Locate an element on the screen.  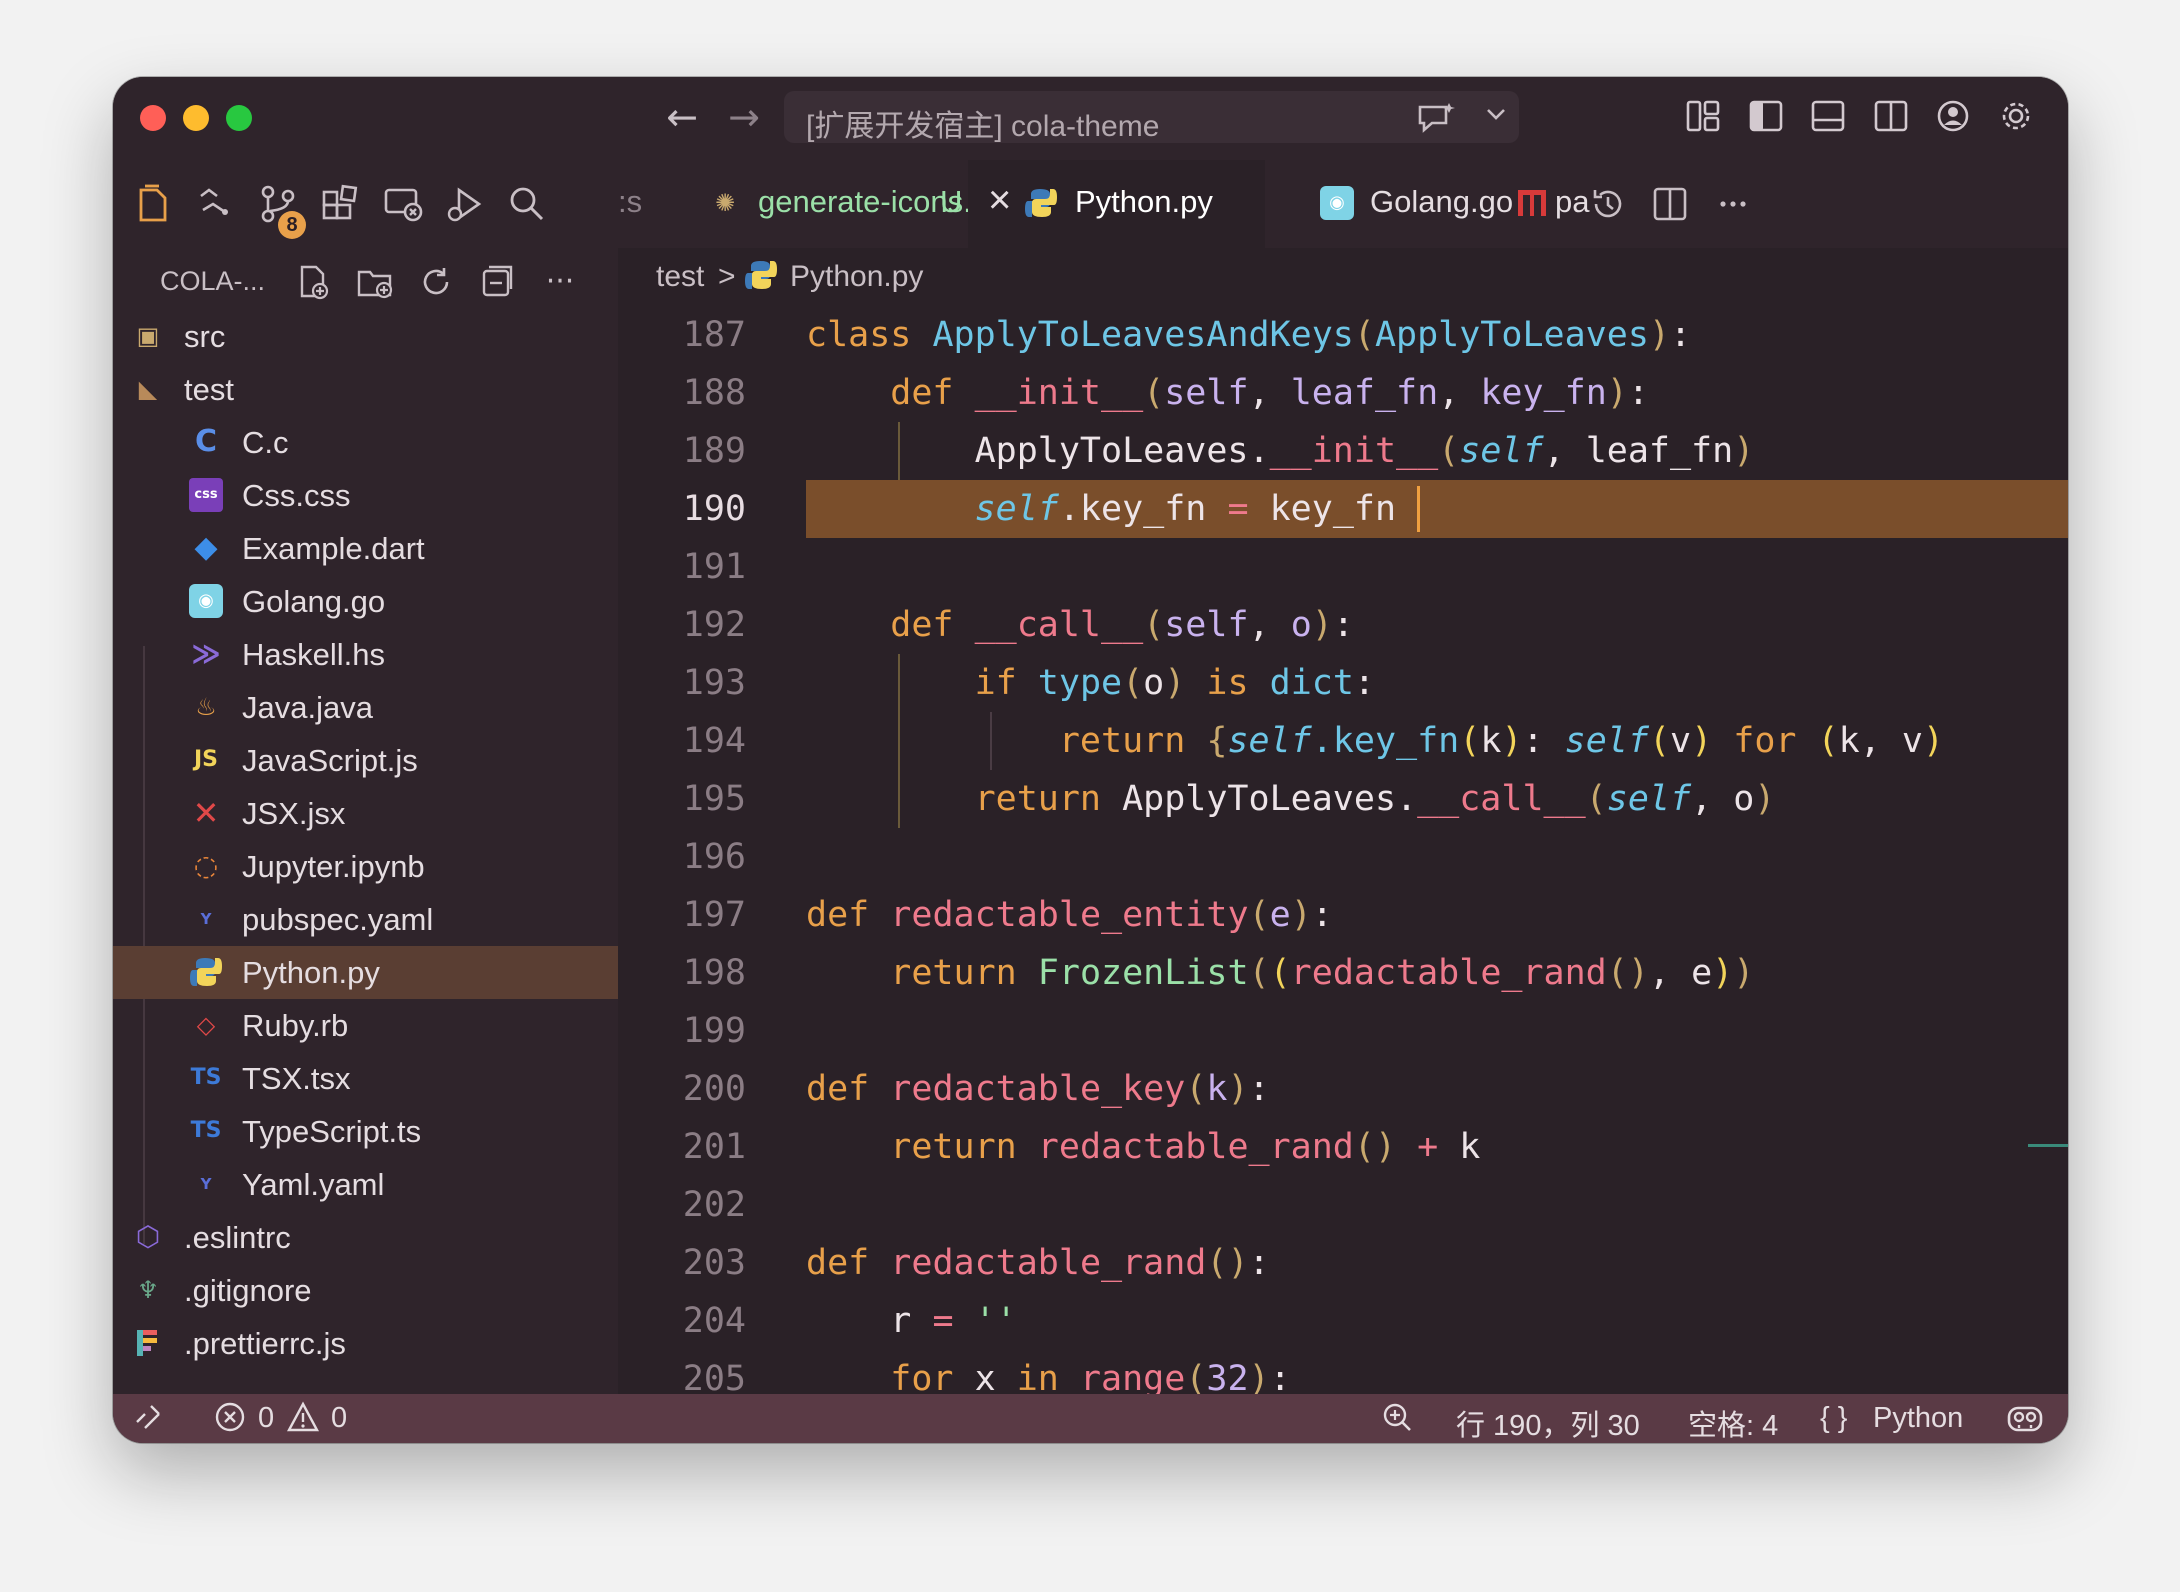
tree-item-css: css Css.css is located at coordinates (365, 495).